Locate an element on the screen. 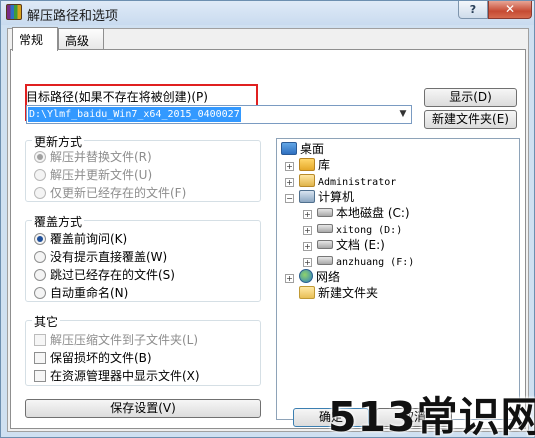 The image size is (535, 438). library-folder-icon is located at coordinates (307, 164).